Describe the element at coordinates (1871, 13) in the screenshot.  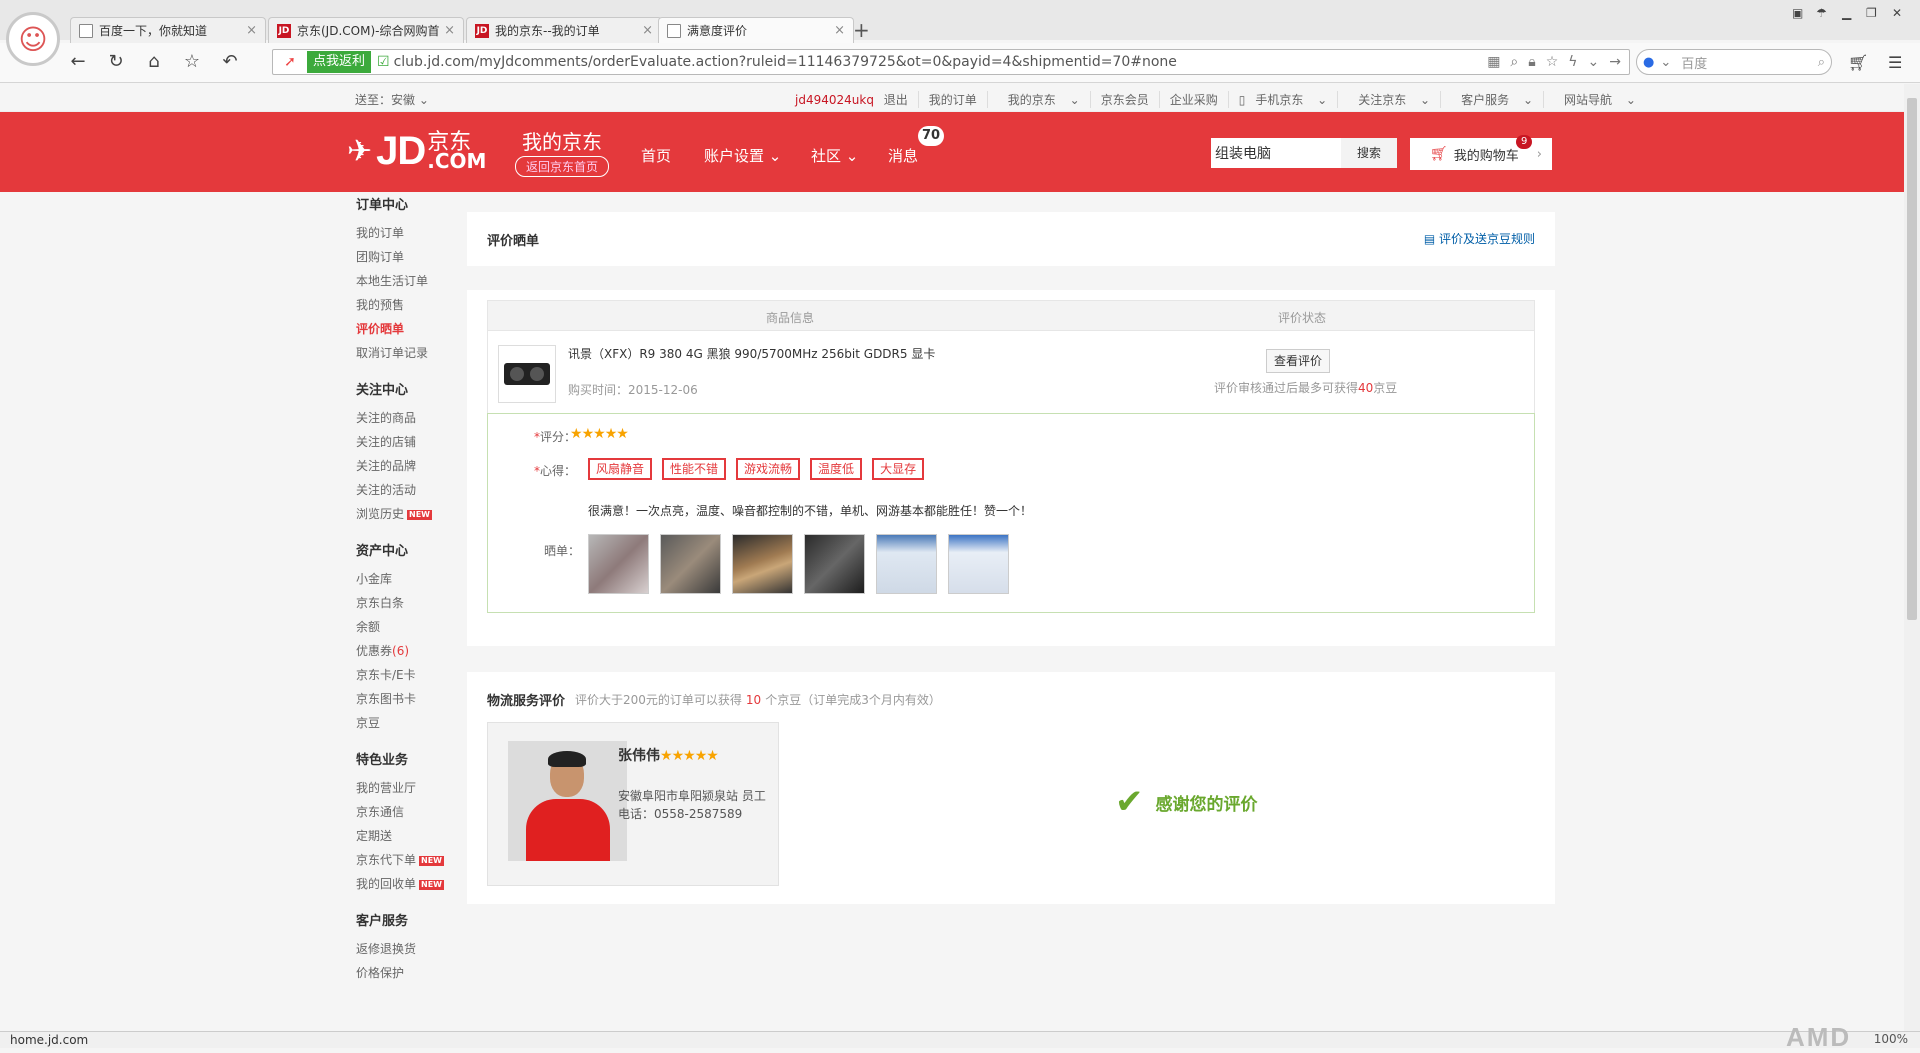
I see `restore-button: ❐` at that location.